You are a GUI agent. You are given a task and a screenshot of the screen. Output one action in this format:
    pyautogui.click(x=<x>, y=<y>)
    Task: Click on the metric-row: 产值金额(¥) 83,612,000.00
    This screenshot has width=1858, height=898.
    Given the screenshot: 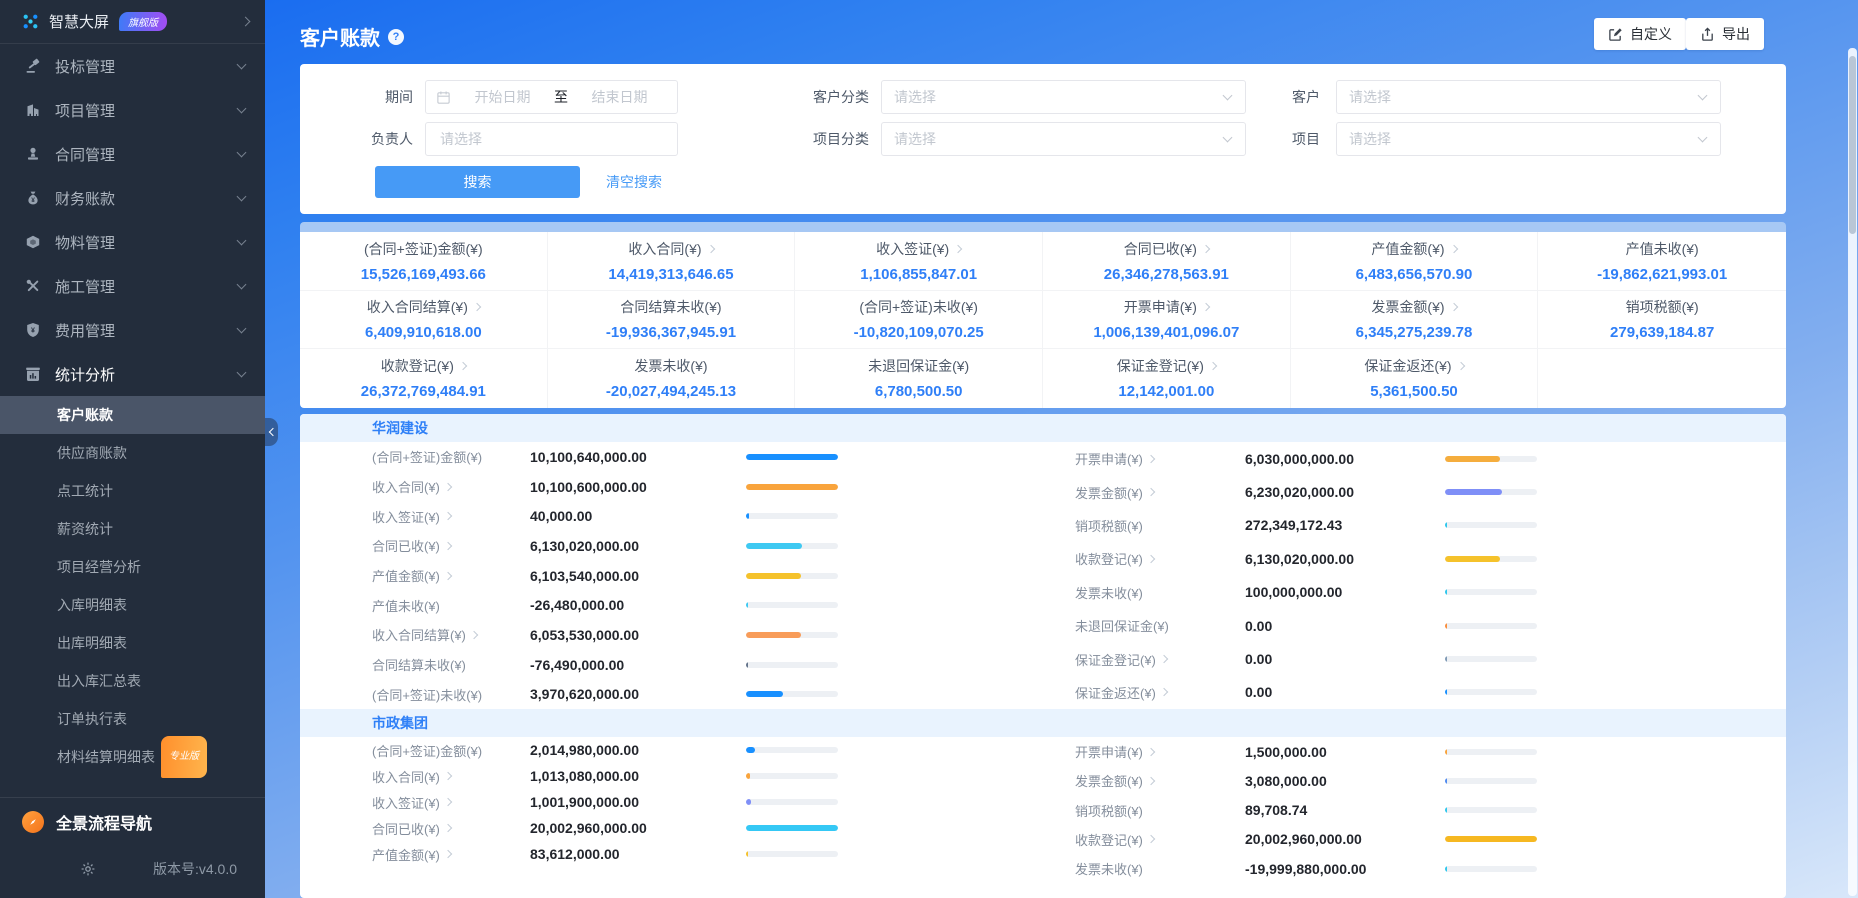 What is the action you would take?
    pyautogui.click(x=719, y=854)
    